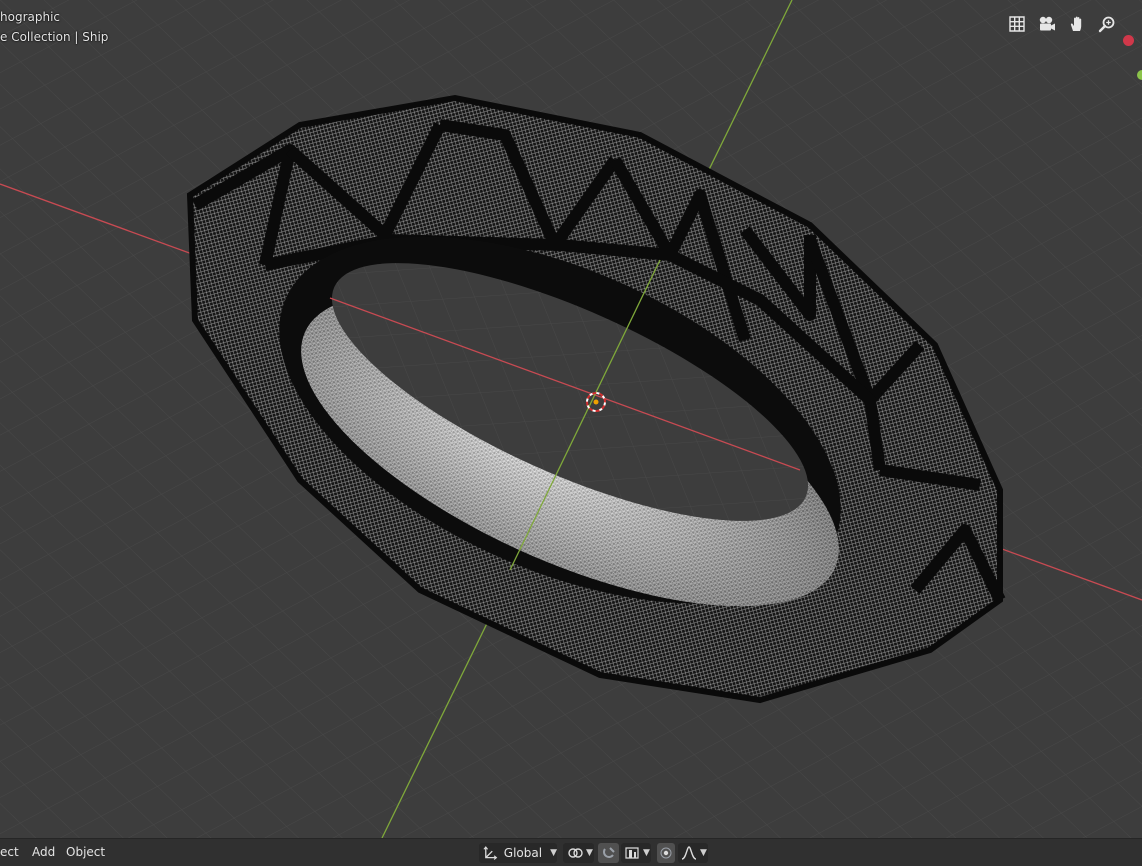 This screenshot has width=1142, height=866. I want to click on snap-increment-icon, so click(632, 853).